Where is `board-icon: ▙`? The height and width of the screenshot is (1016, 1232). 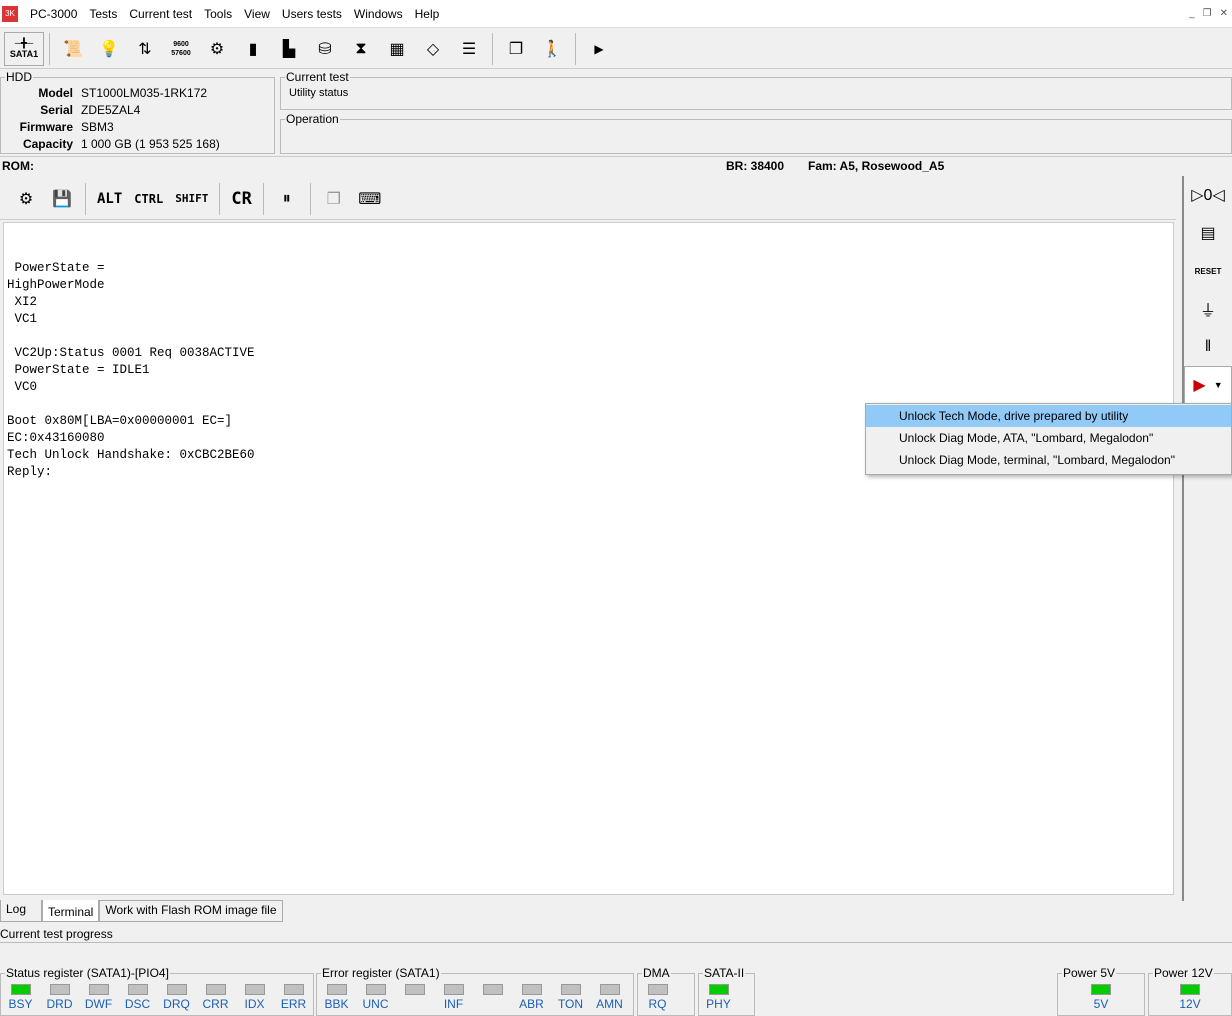
board-icon: ▙ is located at coordinates (289, 49).